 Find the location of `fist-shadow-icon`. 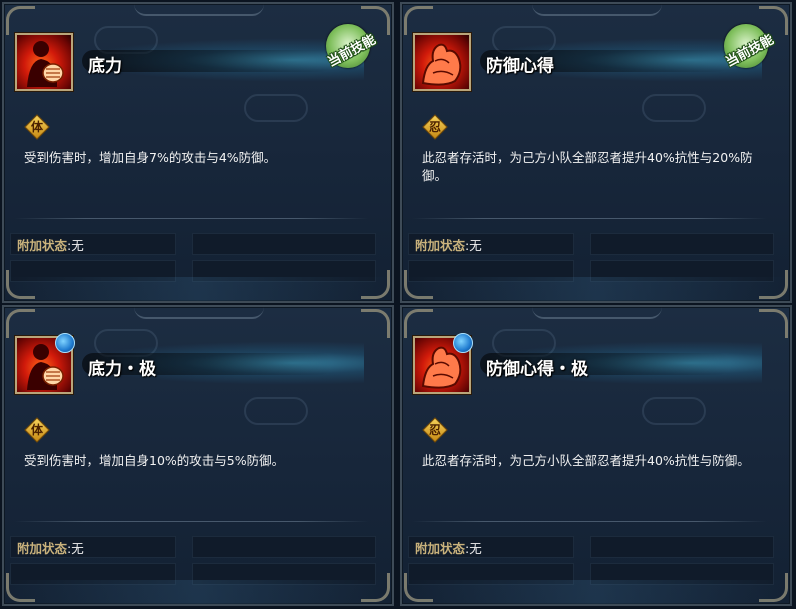

fist-shadow-icon is located at coordinates (44, 62).